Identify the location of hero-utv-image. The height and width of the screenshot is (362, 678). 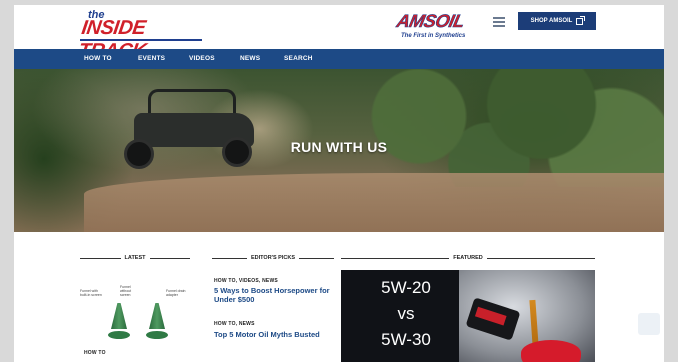
(193, 129).